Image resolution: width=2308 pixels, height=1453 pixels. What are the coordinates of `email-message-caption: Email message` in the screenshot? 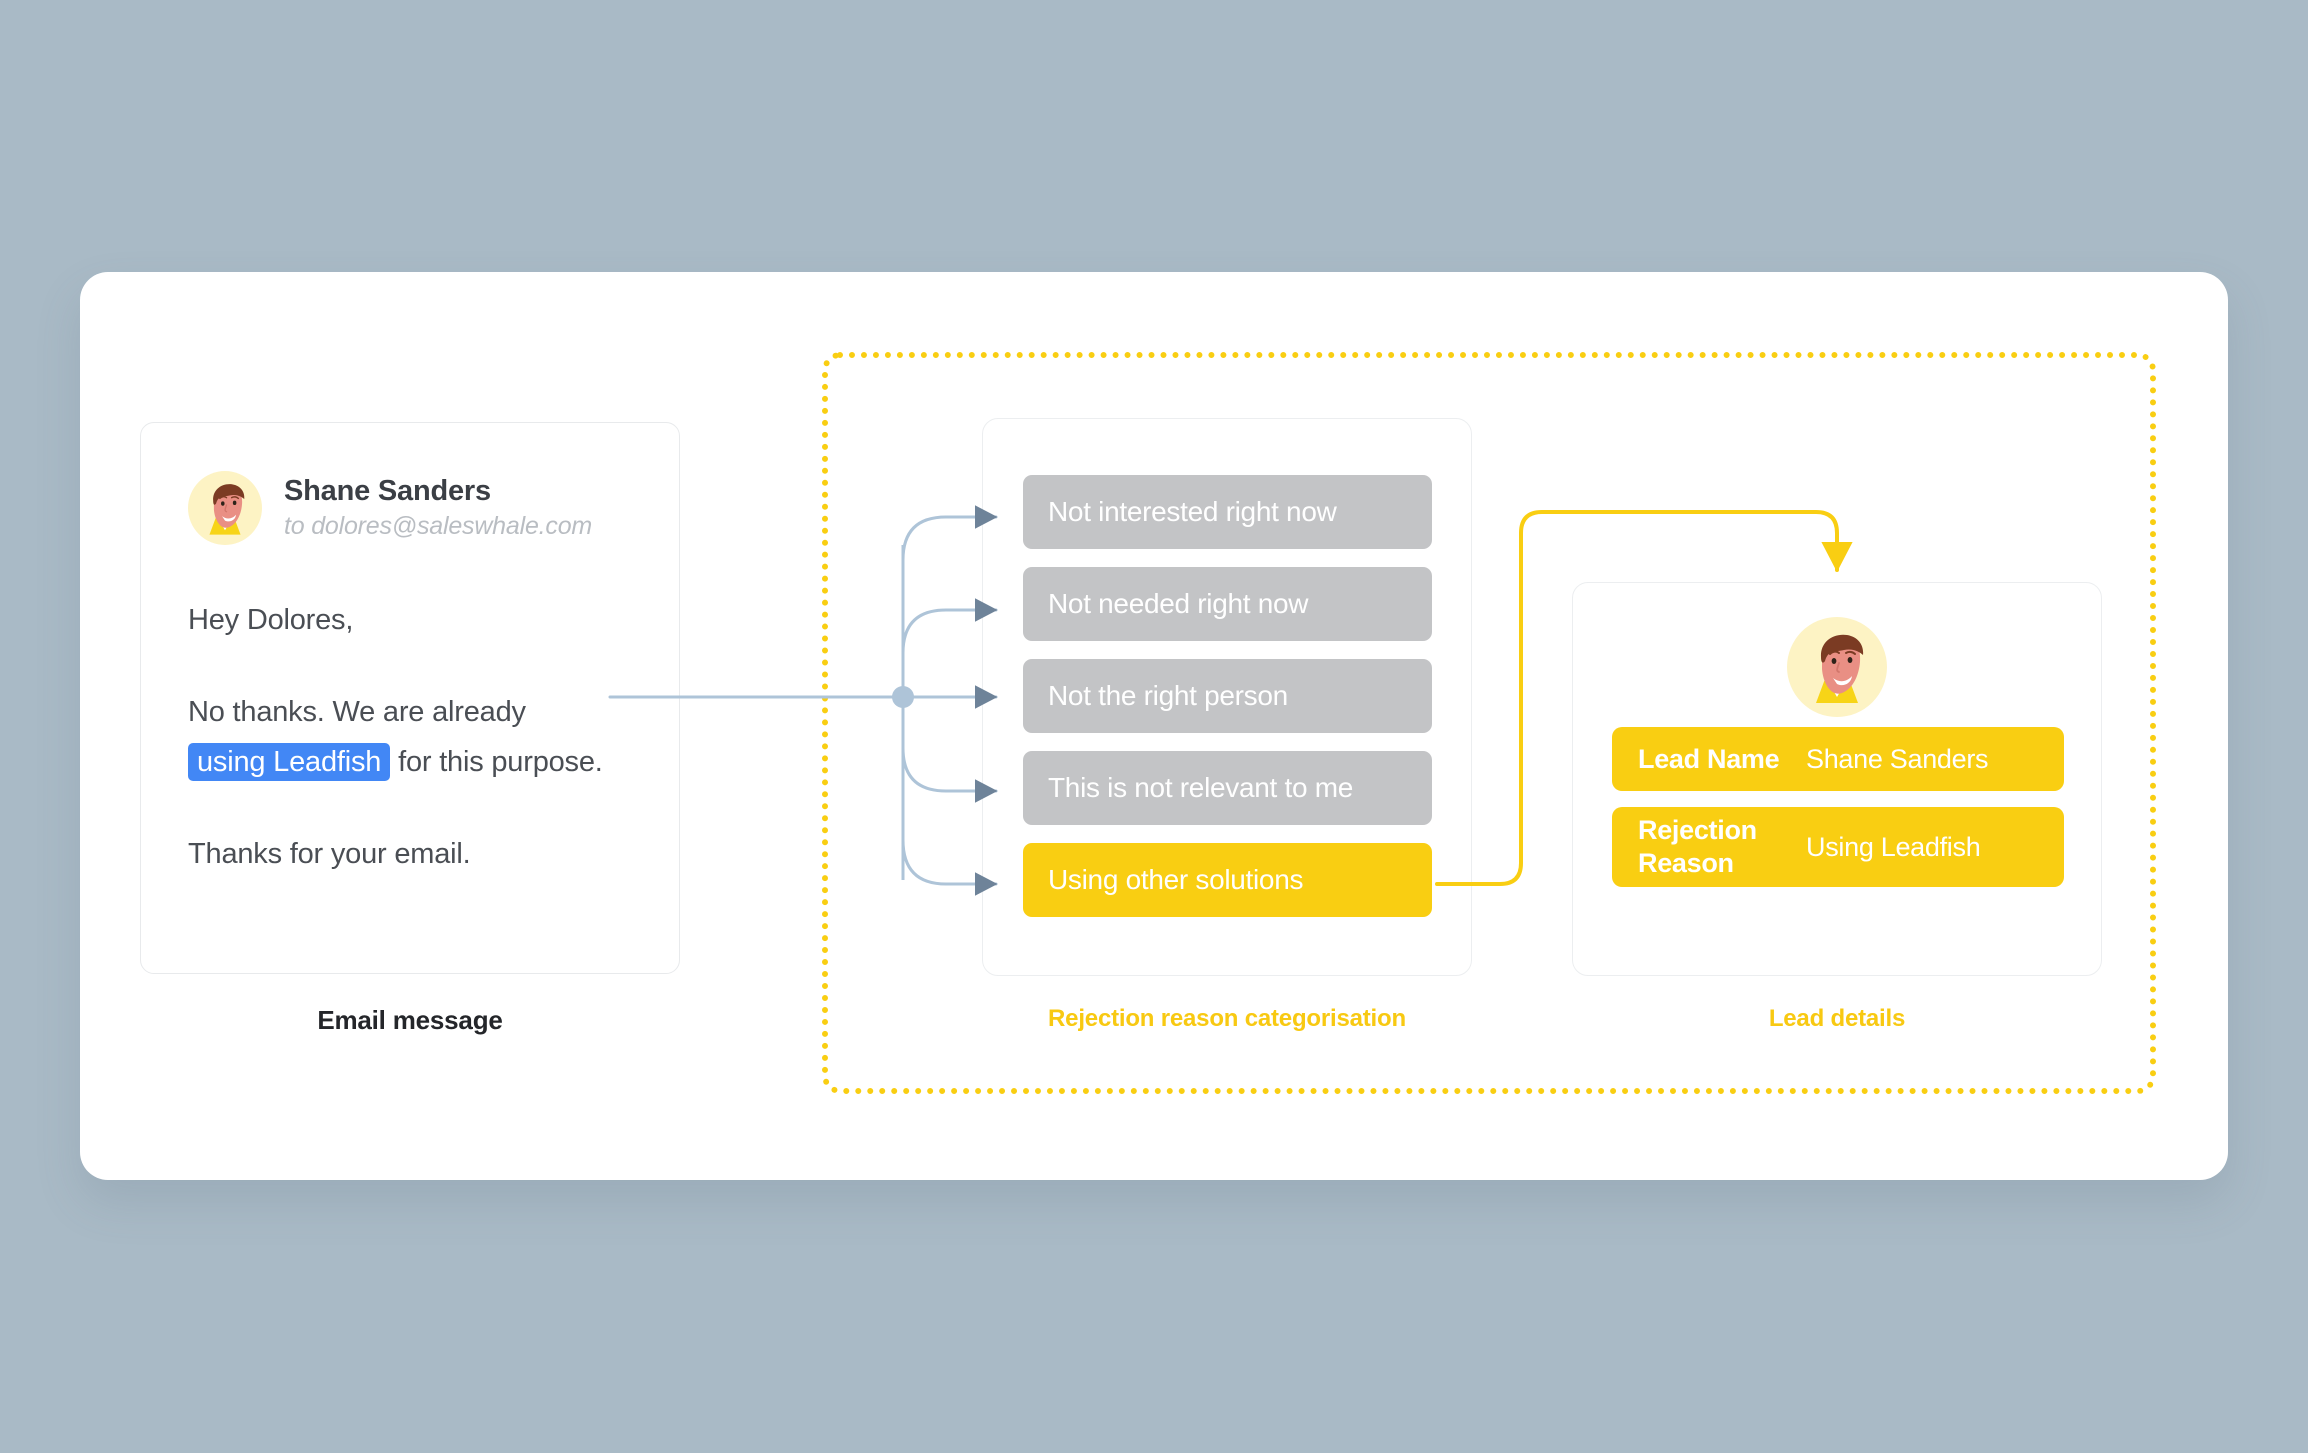 It's located at (410, 1020).